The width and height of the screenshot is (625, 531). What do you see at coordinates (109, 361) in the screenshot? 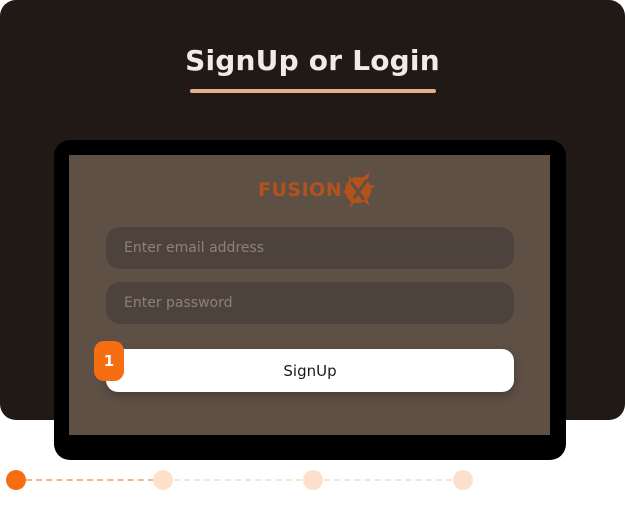
I see `step-number-badge: 1` at bounding box center [109, 361].